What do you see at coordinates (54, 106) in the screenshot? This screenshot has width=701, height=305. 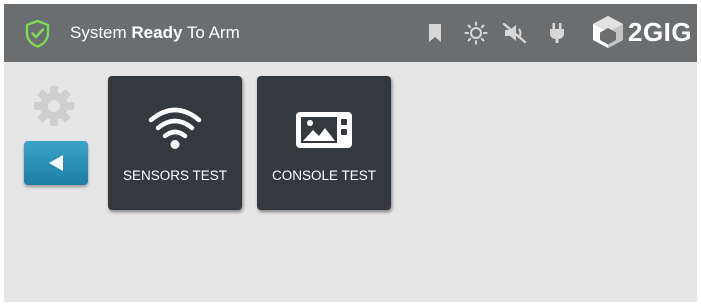 I see `gear-icon` at bounding box center [54, 106].